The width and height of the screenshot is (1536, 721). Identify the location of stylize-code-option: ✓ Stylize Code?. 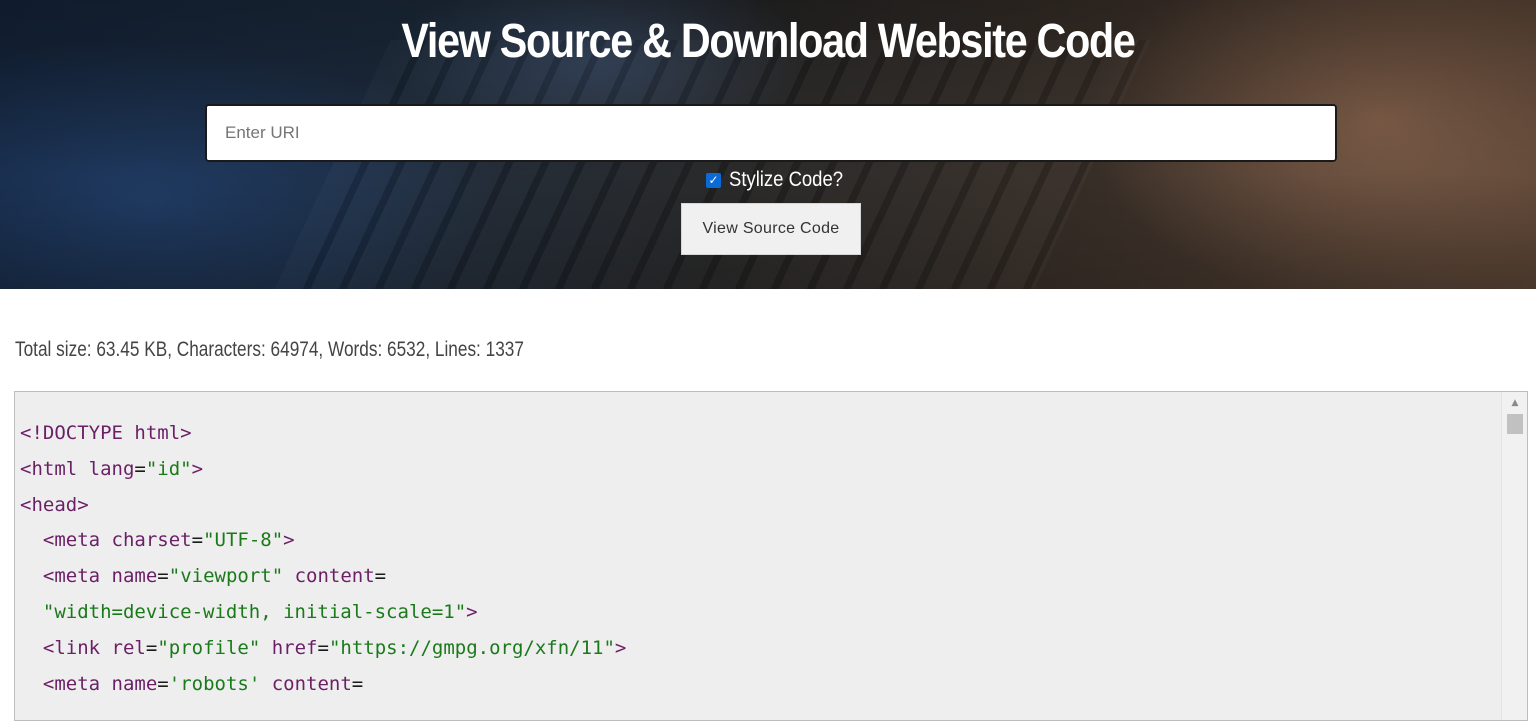
(782, 180).